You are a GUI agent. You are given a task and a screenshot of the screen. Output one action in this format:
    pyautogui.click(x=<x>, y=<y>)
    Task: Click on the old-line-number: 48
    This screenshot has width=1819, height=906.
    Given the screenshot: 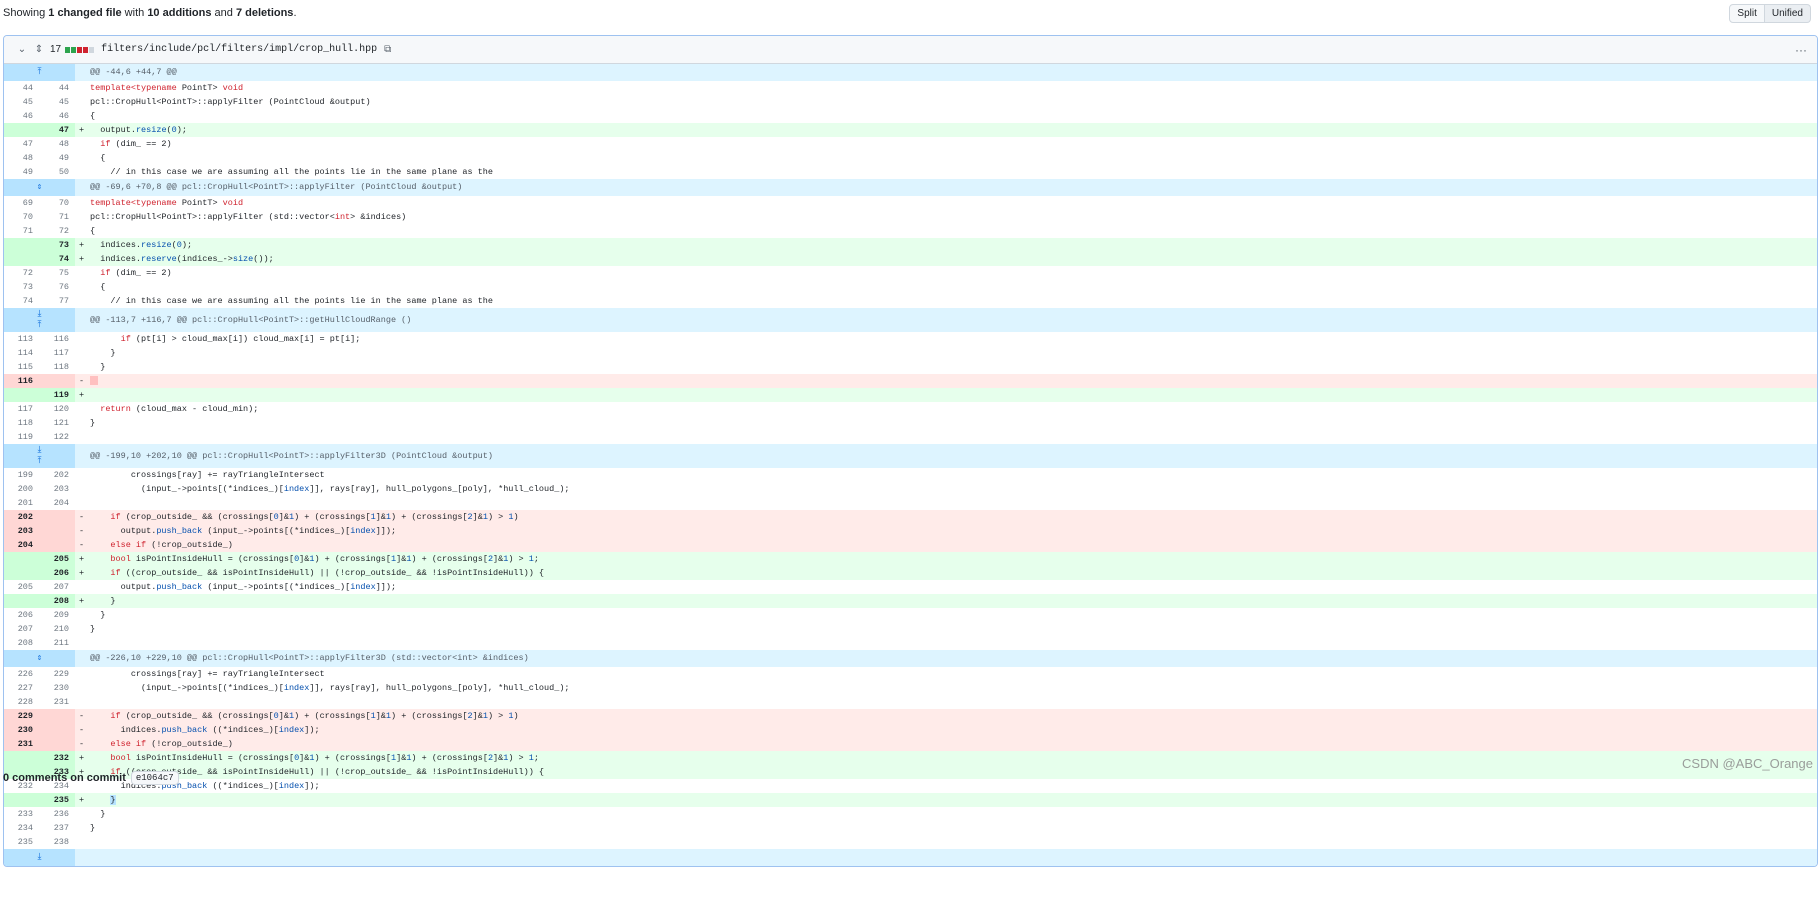 What is the action you would take?
    pyautogui.click(x=21, y=158)
    